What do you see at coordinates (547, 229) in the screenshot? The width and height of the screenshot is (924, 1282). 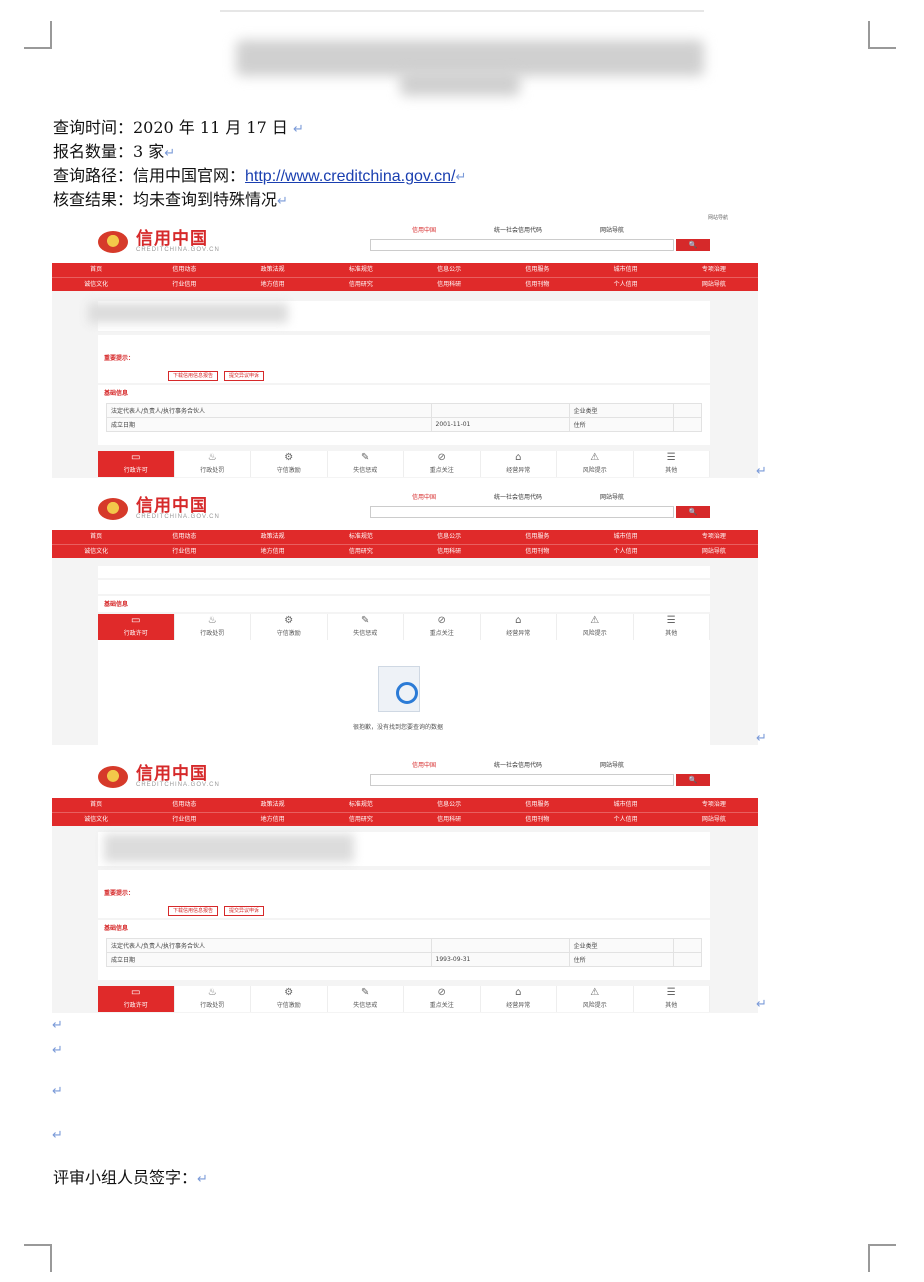 I see `top-links: 信用中国 统一社会信用代码 网站导航` at bounding box center [547, 229].